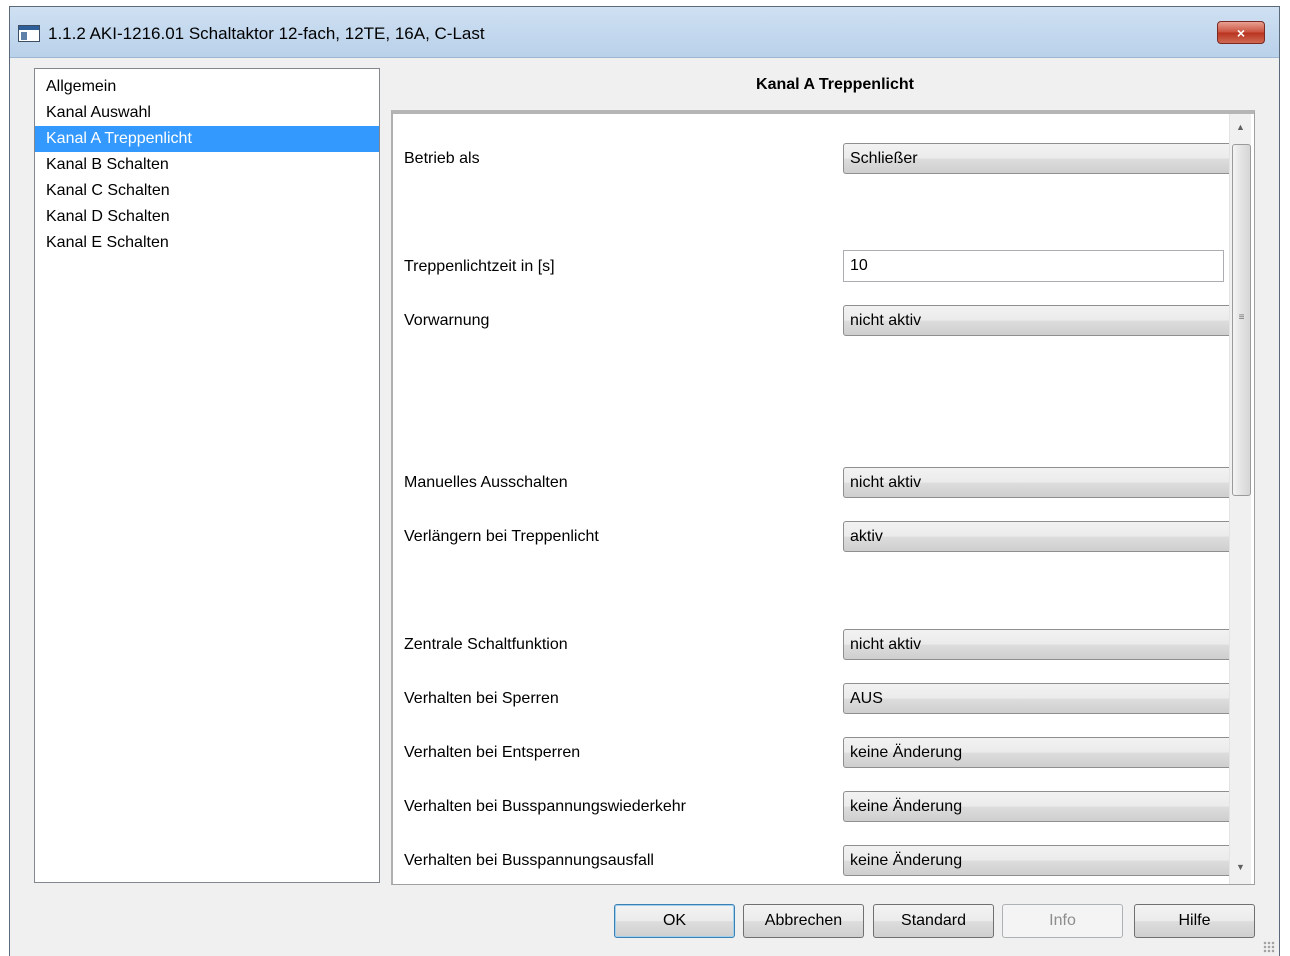 The width and height of the screenshot is (1290, 956). I want to click on label-vorwarnung: Vorwarnung, so click(447, 320).